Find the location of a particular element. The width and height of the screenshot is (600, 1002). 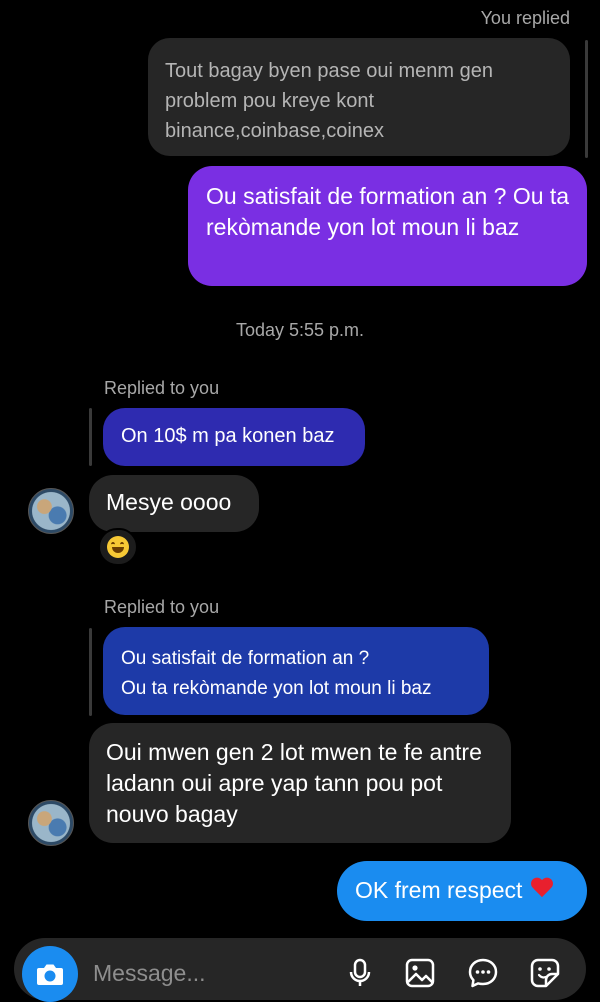

you-replied-label: You replied is located at coordinates (525, 18).